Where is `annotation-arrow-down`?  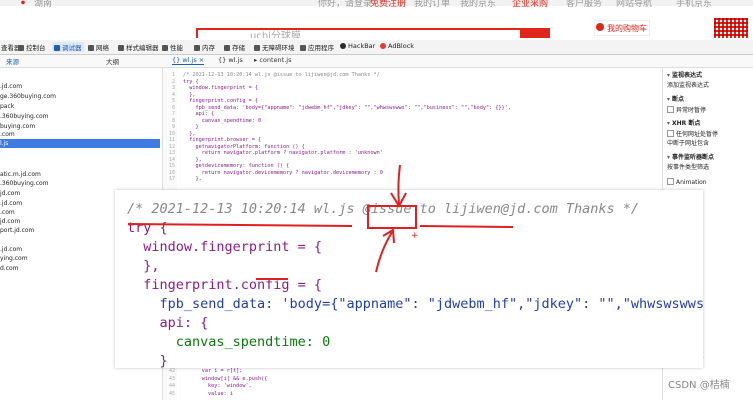 annotation-arrow-down is located at coordinates (398, 186).